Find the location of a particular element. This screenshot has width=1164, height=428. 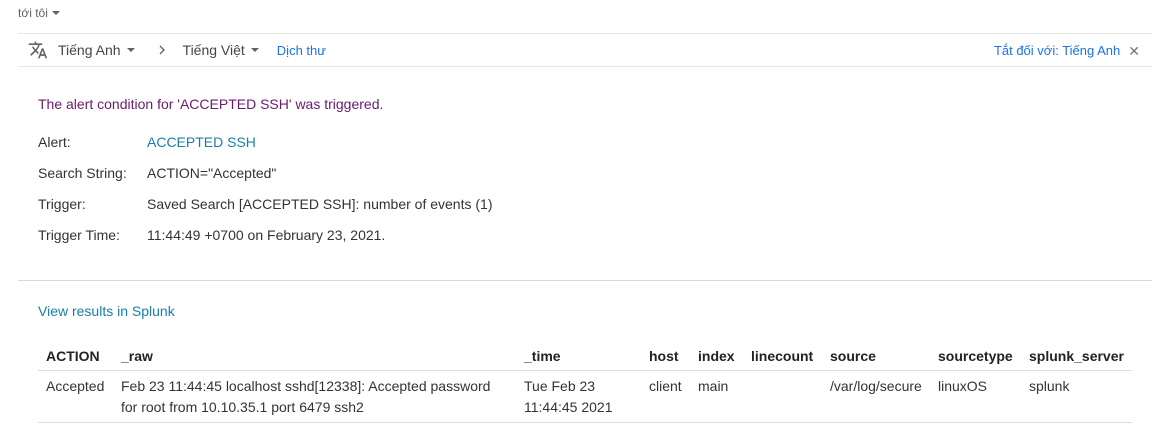

close-icon: ✕ is located at coordinates (1134, 51).